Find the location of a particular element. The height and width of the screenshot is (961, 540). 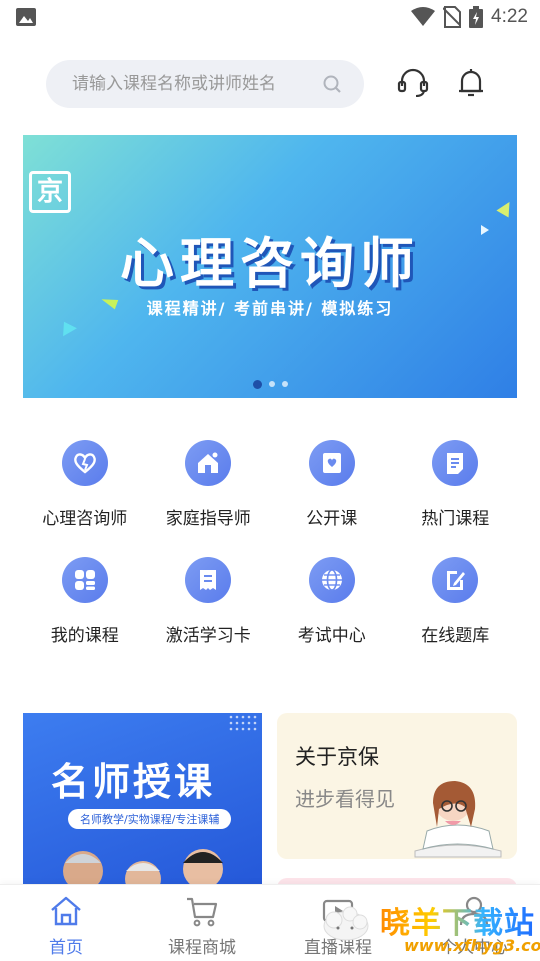

site-watermark: 晓羊下载站 www.xfhyg3.com is located at coordinates (420, 928).